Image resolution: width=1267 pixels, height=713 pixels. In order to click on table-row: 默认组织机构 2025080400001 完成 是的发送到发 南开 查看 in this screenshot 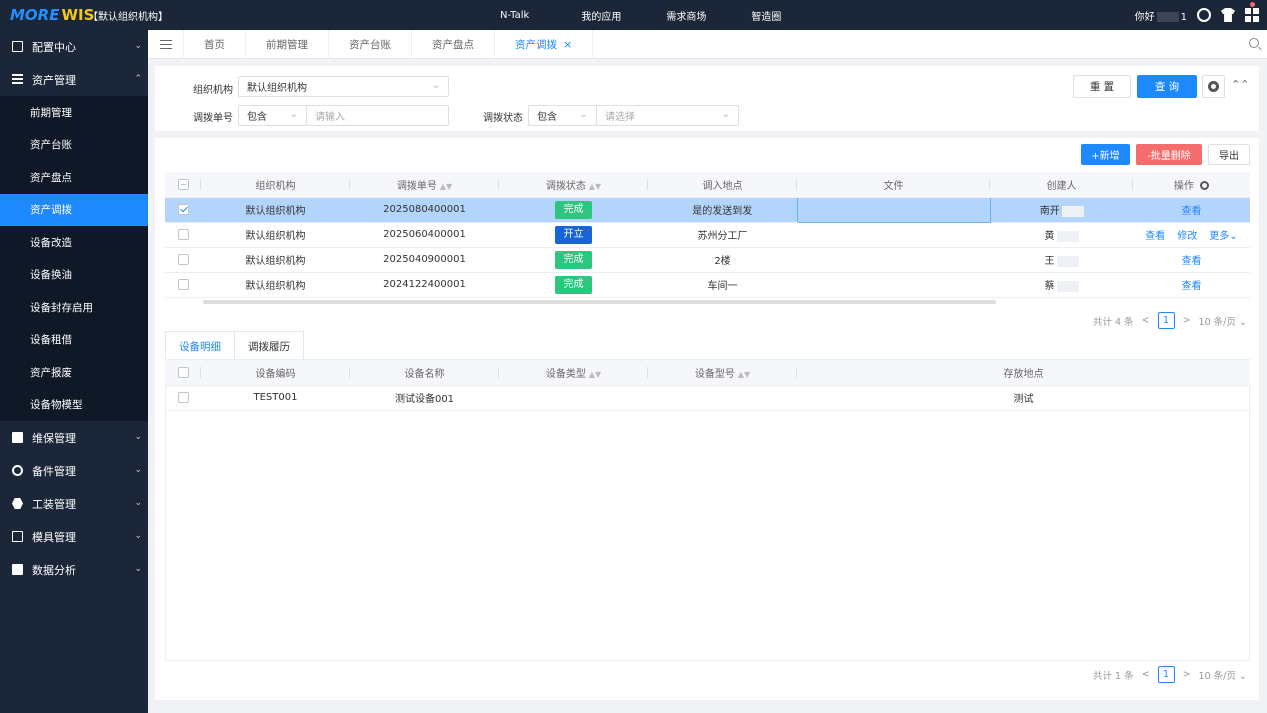, I will do `click(707, 209)`.